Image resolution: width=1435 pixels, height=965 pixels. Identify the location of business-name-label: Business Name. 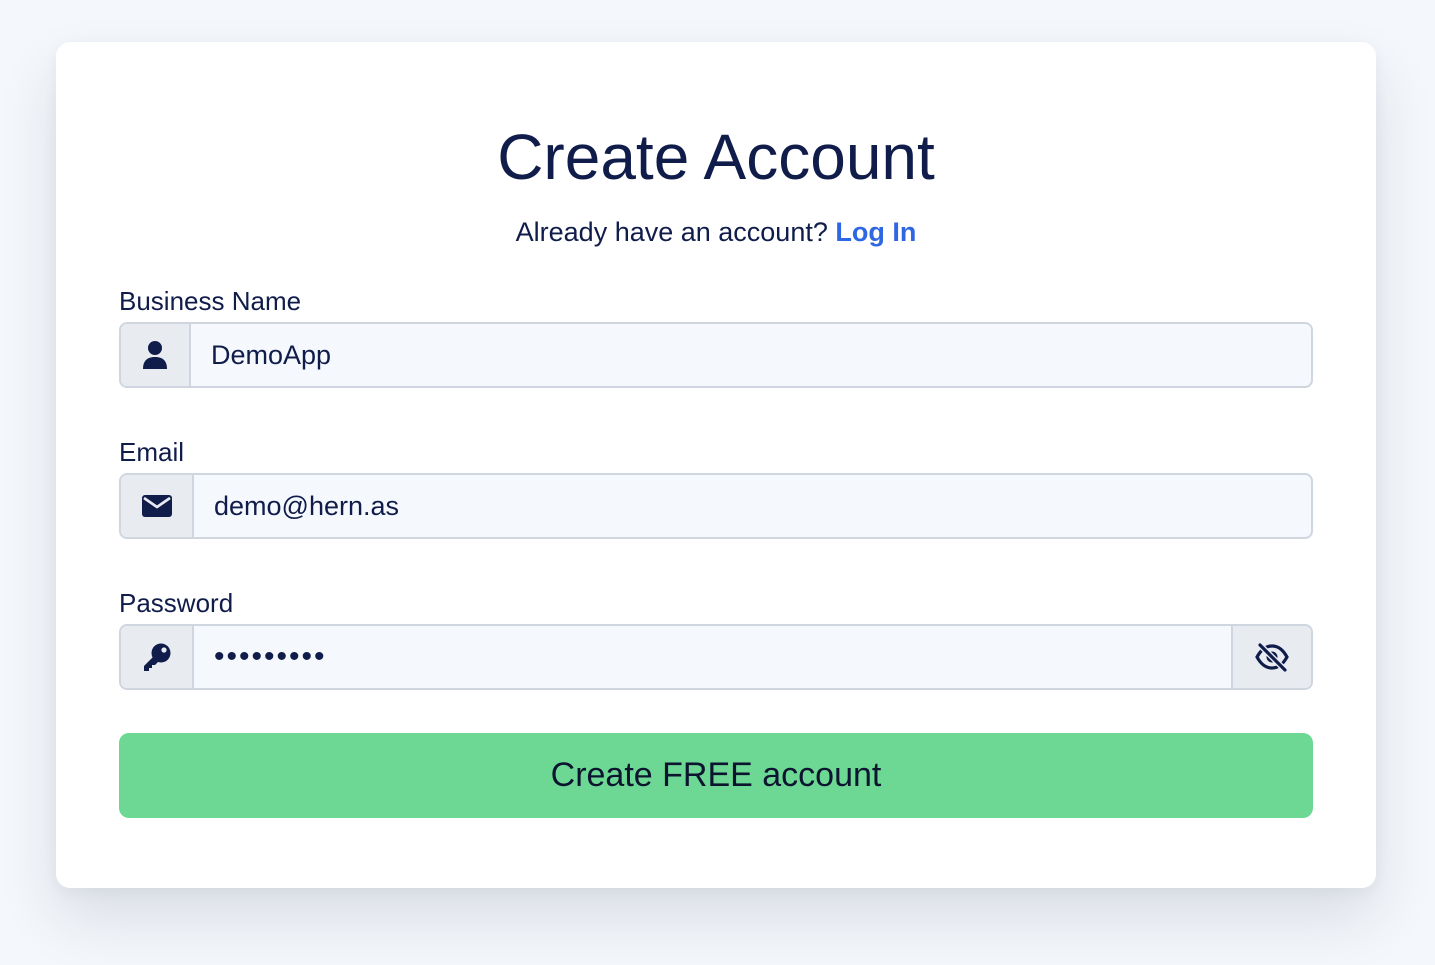
(210, 301).